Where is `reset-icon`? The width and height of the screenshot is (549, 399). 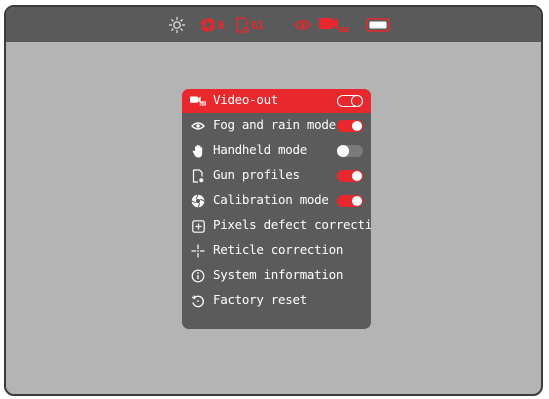
reset-icon is located at coordinates (198, 301).